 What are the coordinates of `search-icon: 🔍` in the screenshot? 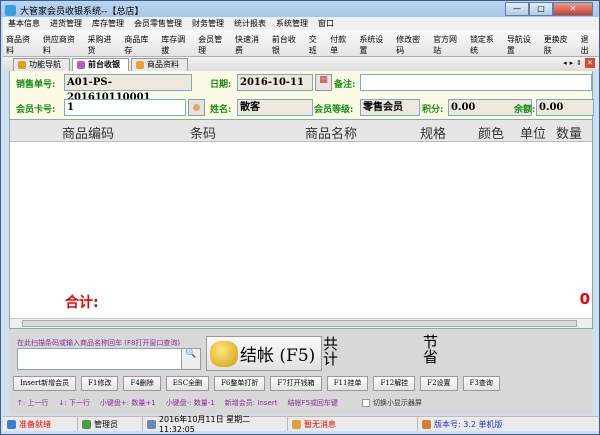 It's located at (191, 359).